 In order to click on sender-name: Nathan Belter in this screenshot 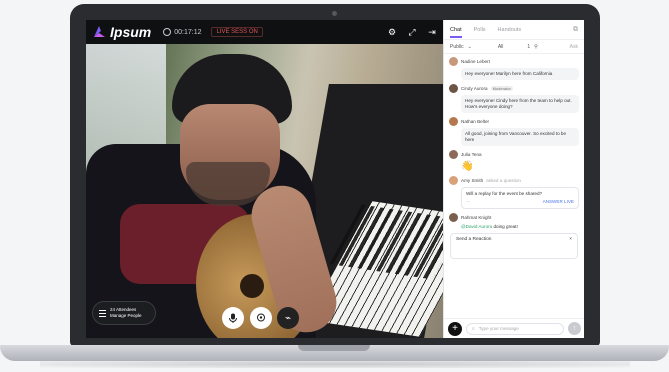, I will do `click(475, 121)`.